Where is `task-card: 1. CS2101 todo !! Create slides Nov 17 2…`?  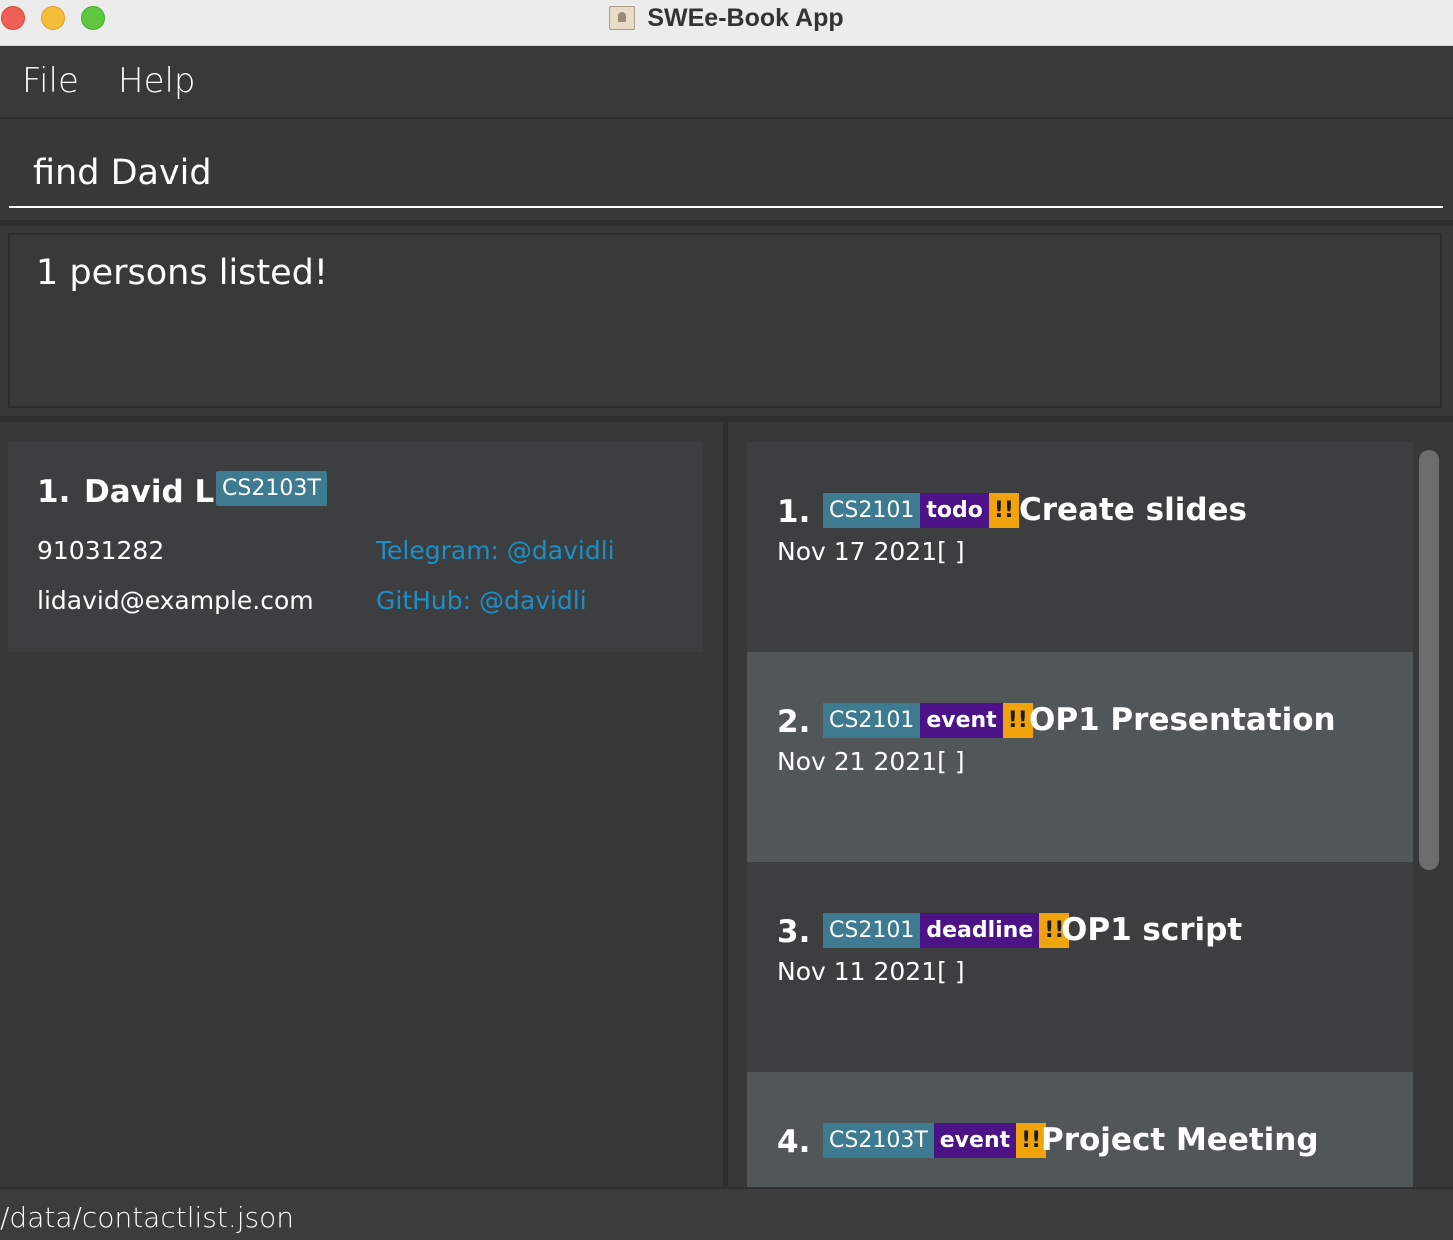 task-card: 1. CS2101 todo !! Create slides Nov 17 2… is located at coordinates (1080, 547).